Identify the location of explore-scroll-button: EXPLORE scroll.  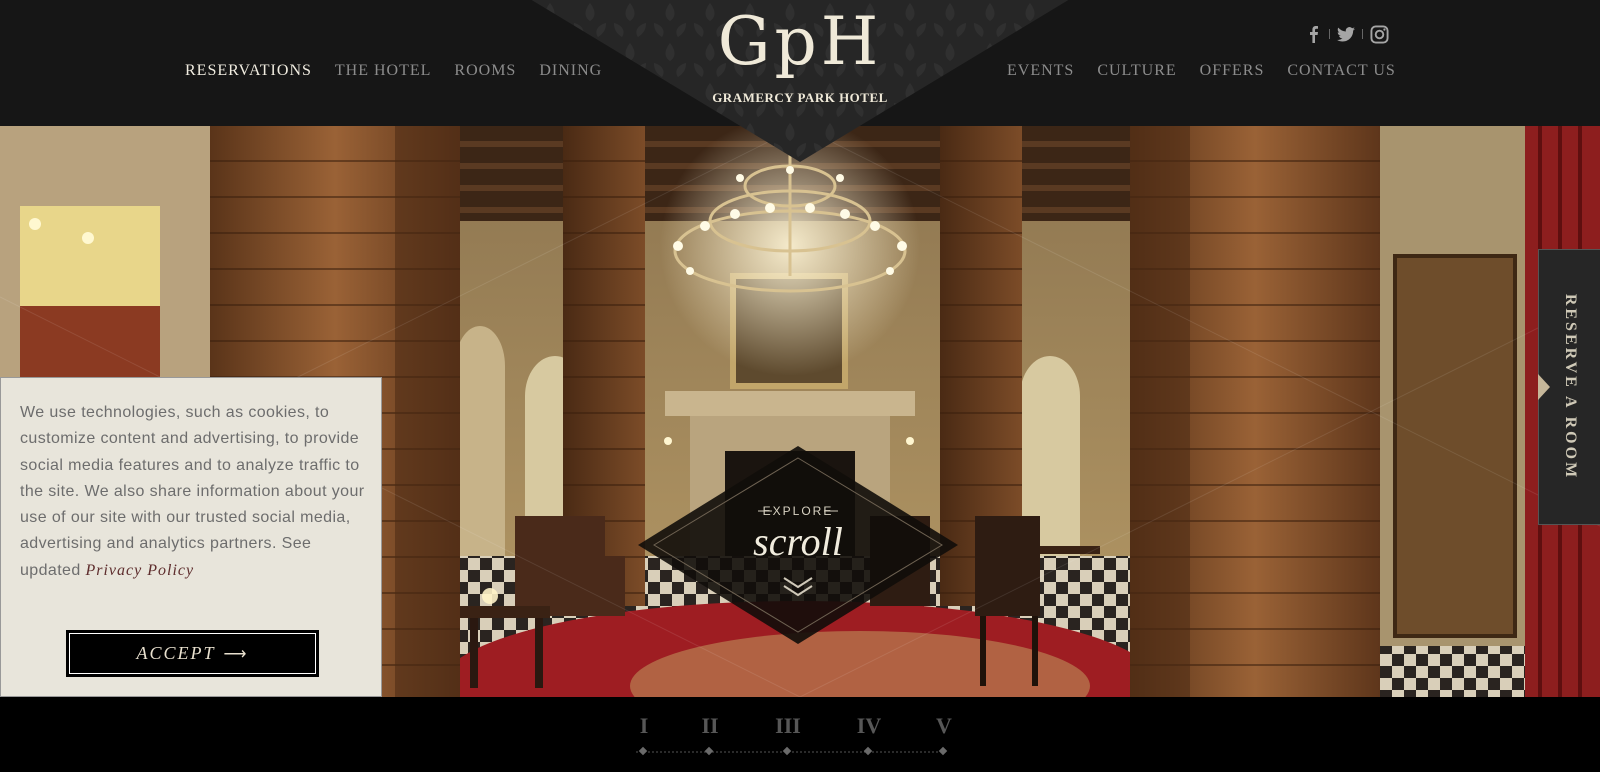
(798, 545).